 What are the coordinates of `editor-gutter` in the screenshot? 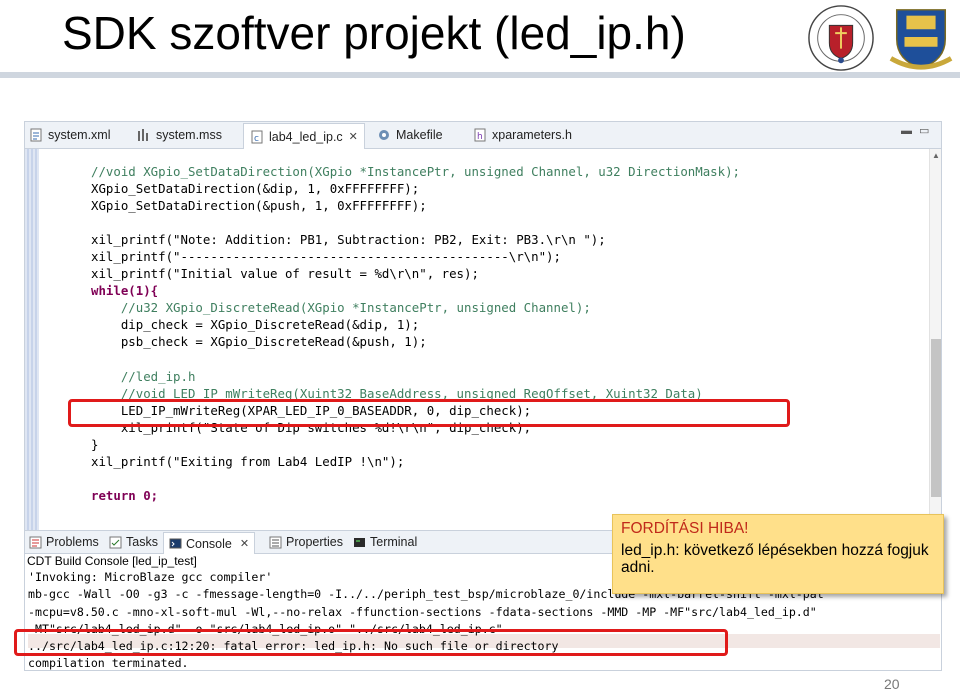 It's located at (32, 339).